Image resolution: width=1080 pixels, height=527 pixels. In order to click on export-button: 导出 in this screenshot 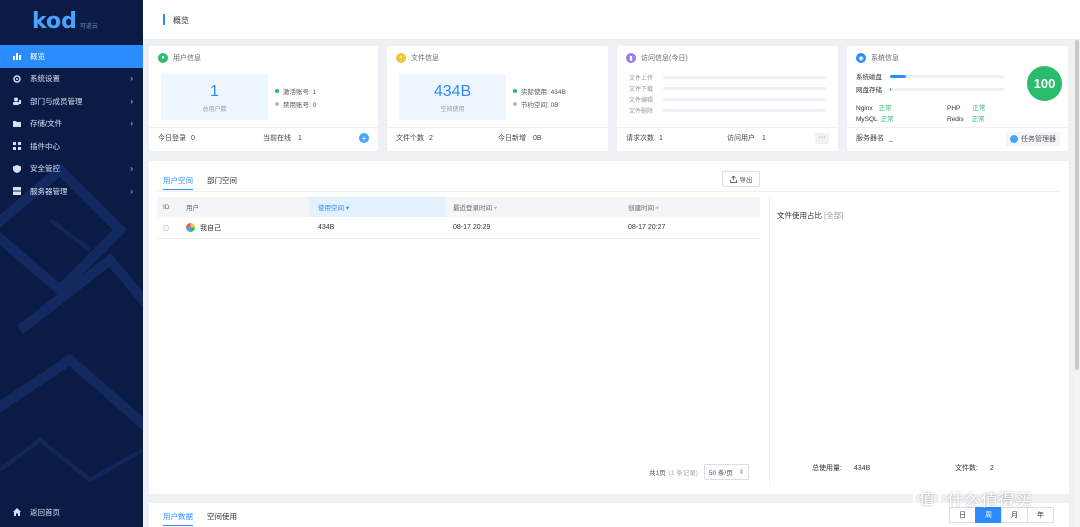, I will do `click(741, 179)`.